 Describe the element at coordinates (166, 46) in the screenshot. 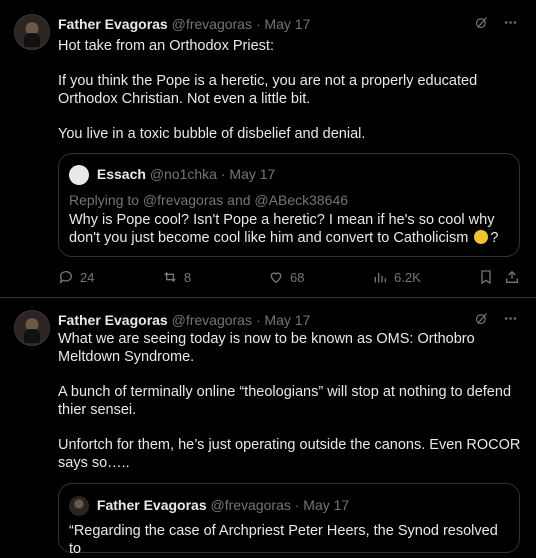

I see `tweet-paragraph: Hot take from an Orthodox Priest:` at that location.